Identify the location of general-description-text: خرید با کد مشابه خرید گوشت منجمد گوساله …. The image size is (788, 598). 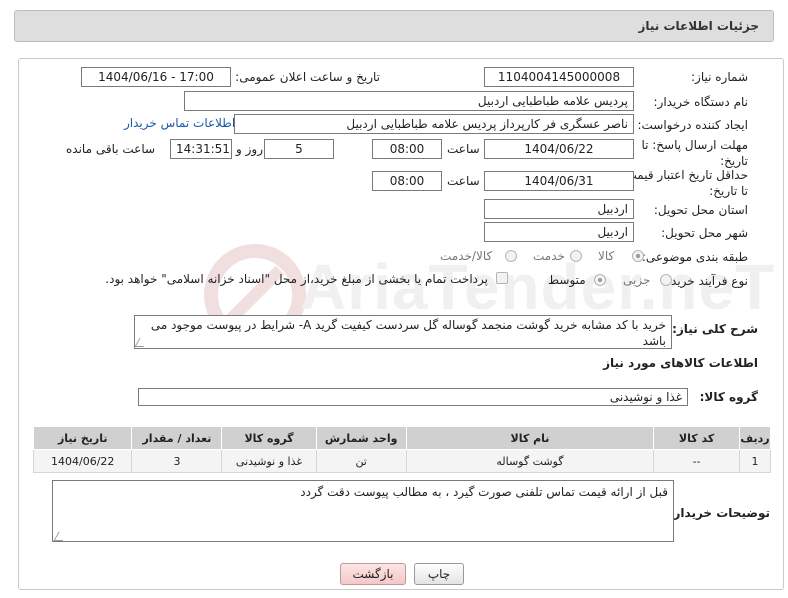
(408, 333).